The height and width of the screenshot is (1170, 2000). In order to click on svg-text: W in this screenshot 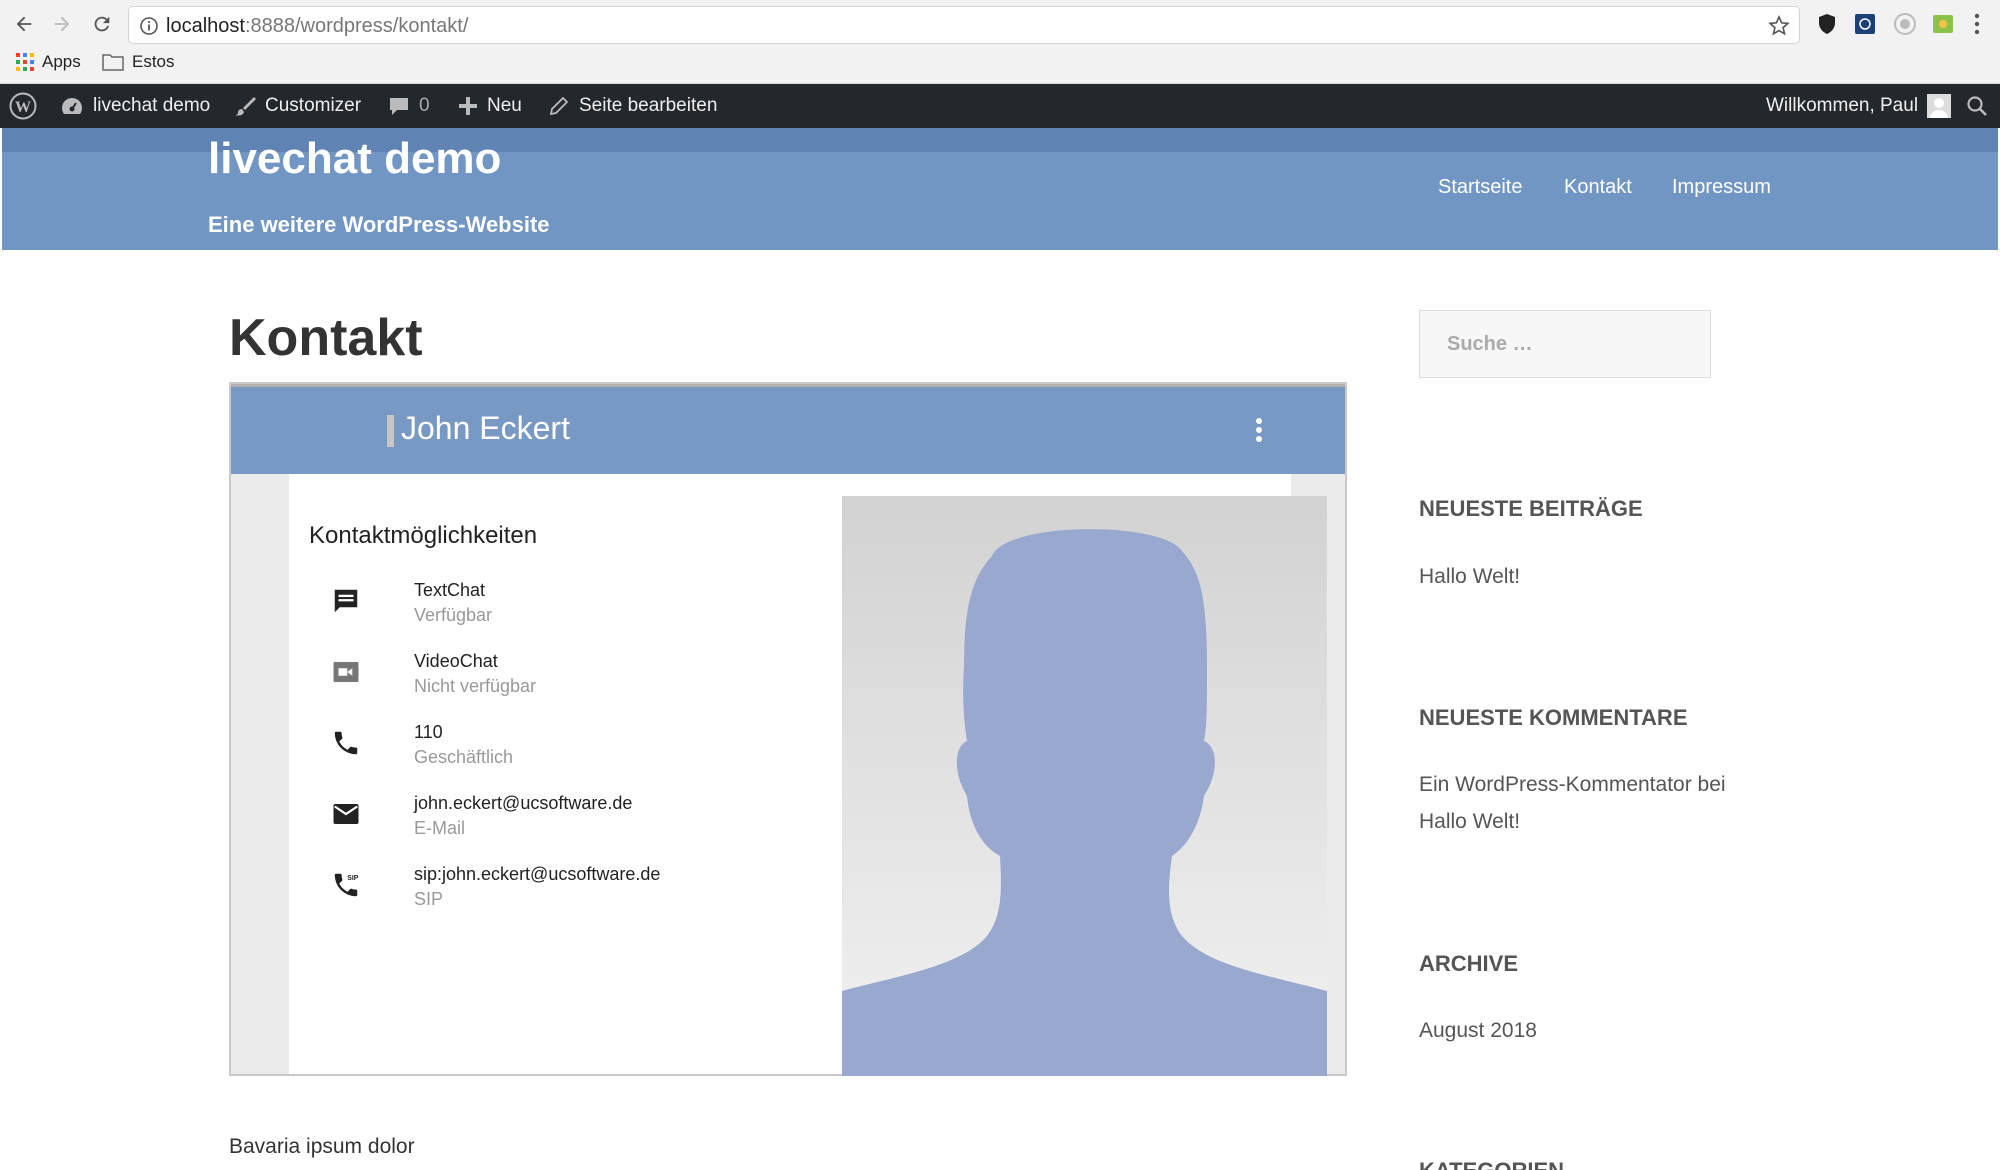, I will do `click(23, 107)`.